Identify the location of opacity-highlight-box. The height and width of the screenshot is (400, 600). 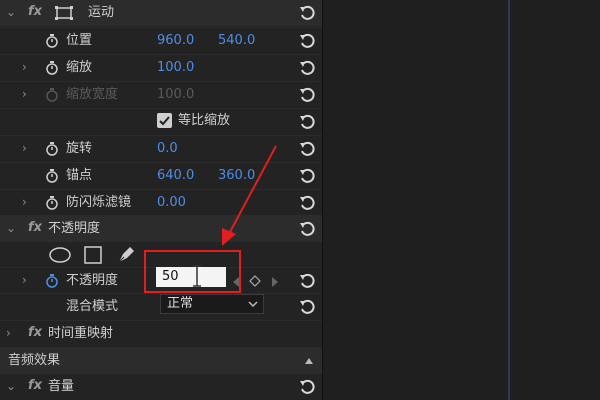
(192, 271).